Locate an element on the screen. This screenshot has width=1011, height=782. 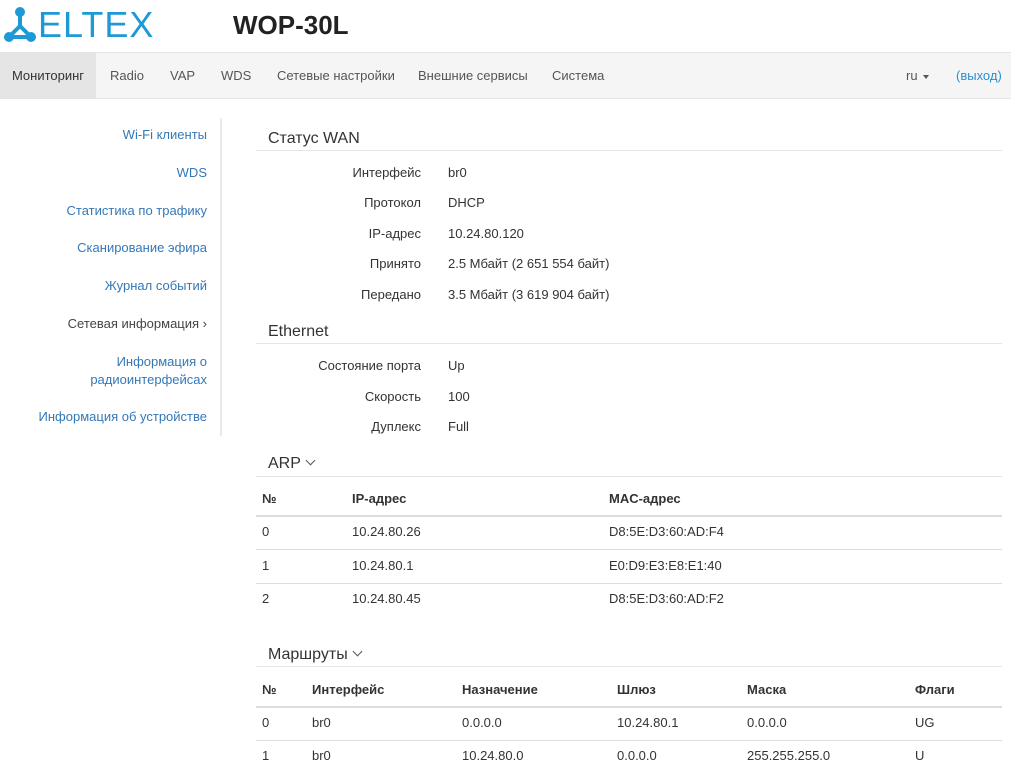
arp-cell-ip: 10.24.80.1 is located at coordinates (383, 565).